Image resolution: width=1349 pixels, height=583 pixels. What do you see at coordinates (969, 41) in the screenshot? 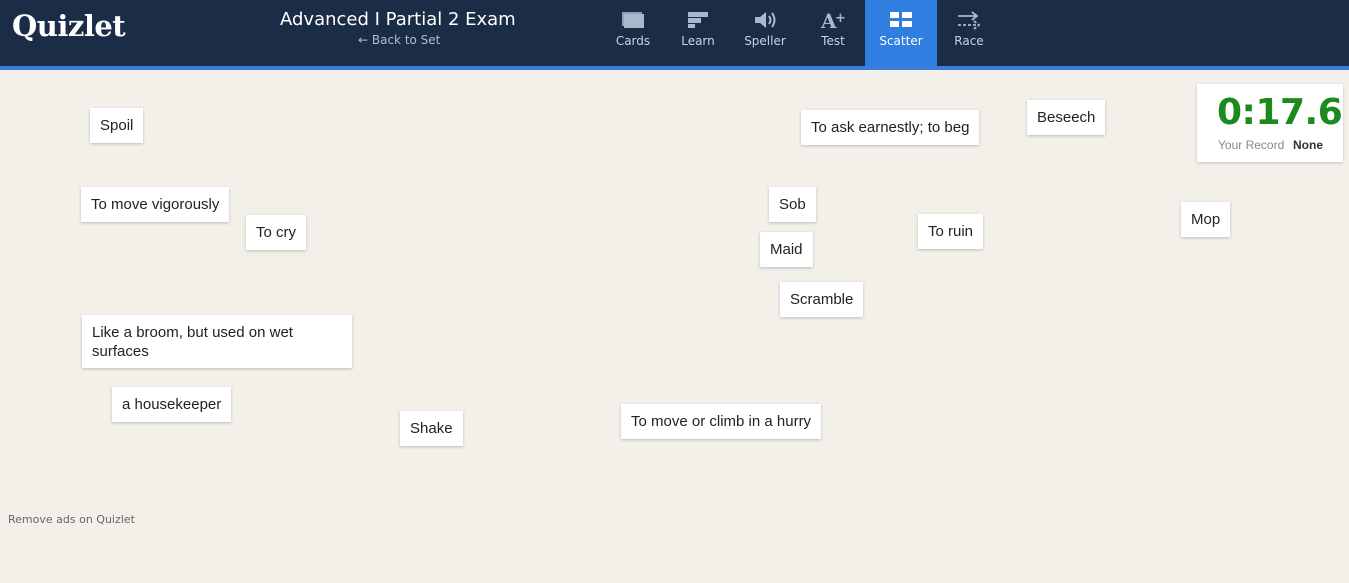
I see `nav-race-label: Race` at bounding box center [969, 41].